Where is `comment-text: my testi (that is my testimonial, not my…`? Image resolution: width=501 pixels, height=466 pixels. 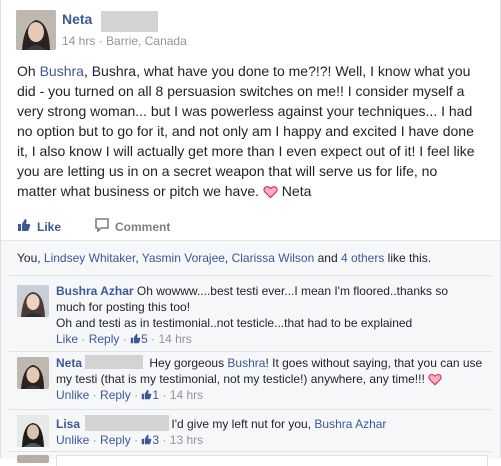 comment-text: my testi (that is my testimonial, not my… is located at coordinates (242, 379).